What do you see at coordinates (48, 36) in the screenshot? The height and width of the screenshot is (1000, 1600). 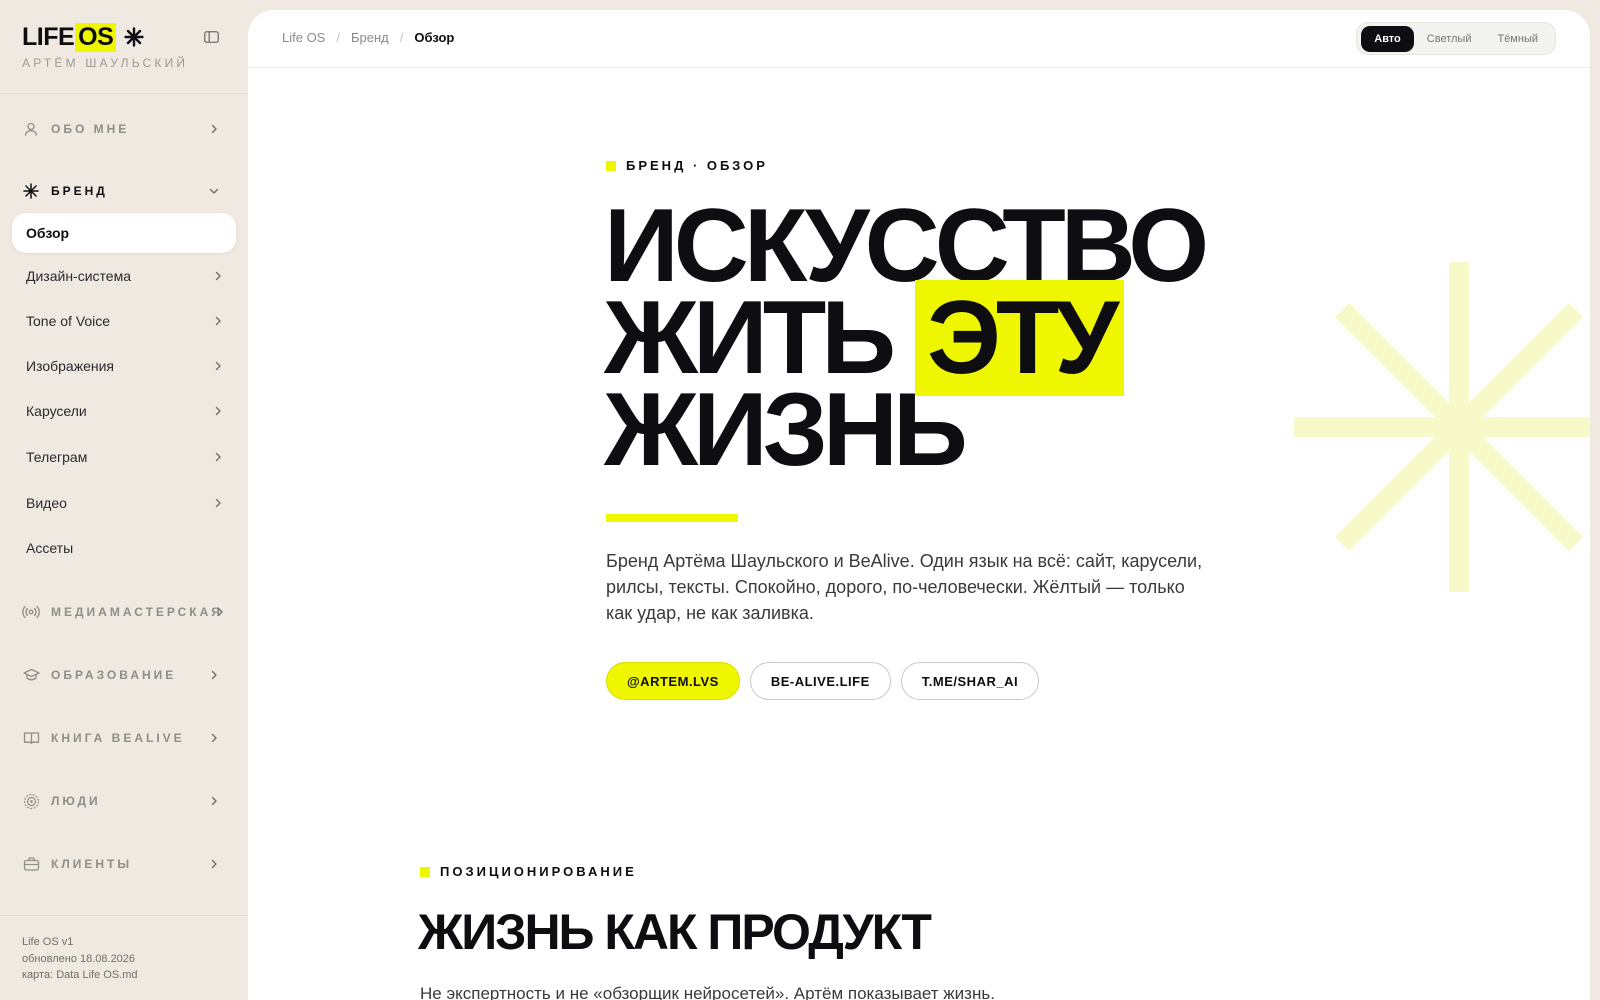 I see `logo-life-text: LIFE` at bounding box center [48, 36].